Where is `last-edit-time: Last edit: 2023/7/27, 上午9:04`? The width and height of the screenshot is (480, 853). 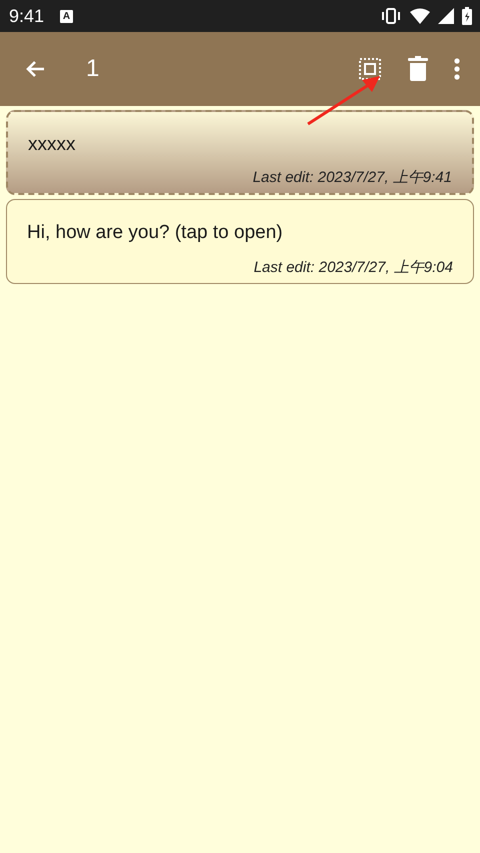
last-edit-time: Last edit: 2023/7/27, 上午9:04 is located at coordinates (352, 267).